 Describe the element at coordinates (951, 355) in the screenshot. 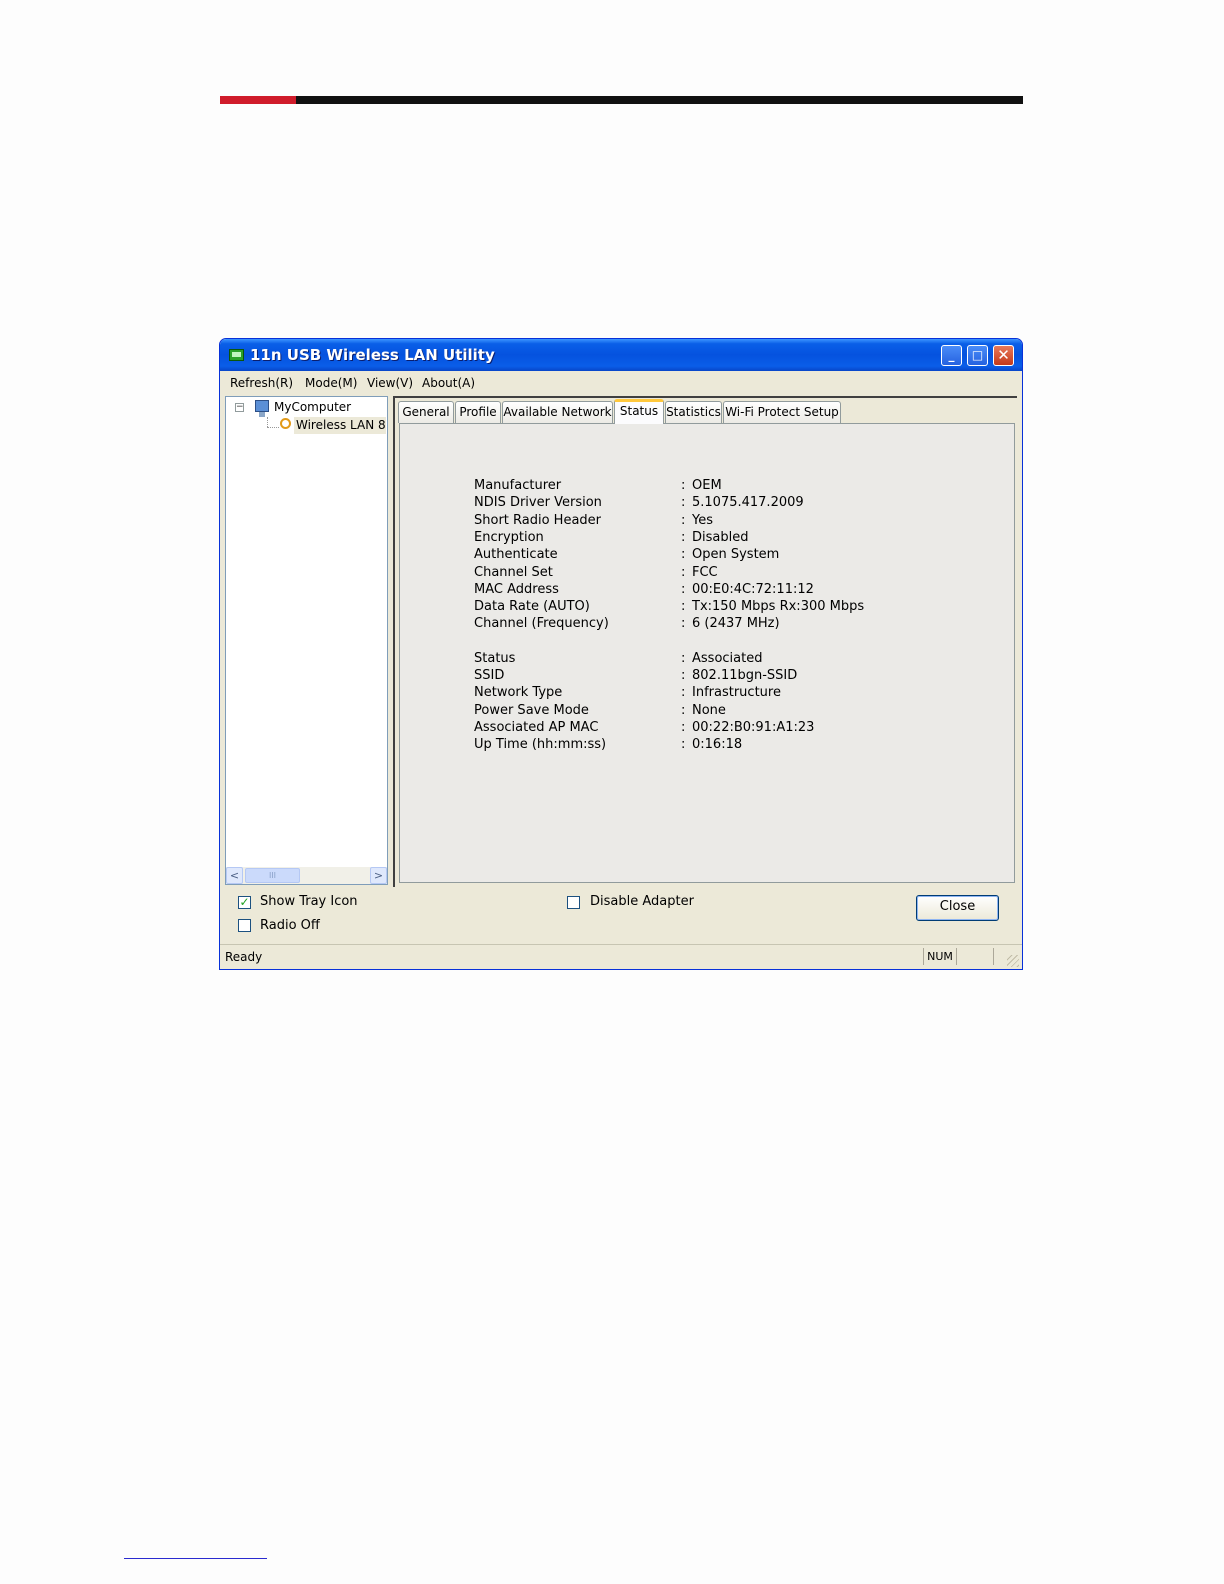

I see `minimize-button: _` at that location.